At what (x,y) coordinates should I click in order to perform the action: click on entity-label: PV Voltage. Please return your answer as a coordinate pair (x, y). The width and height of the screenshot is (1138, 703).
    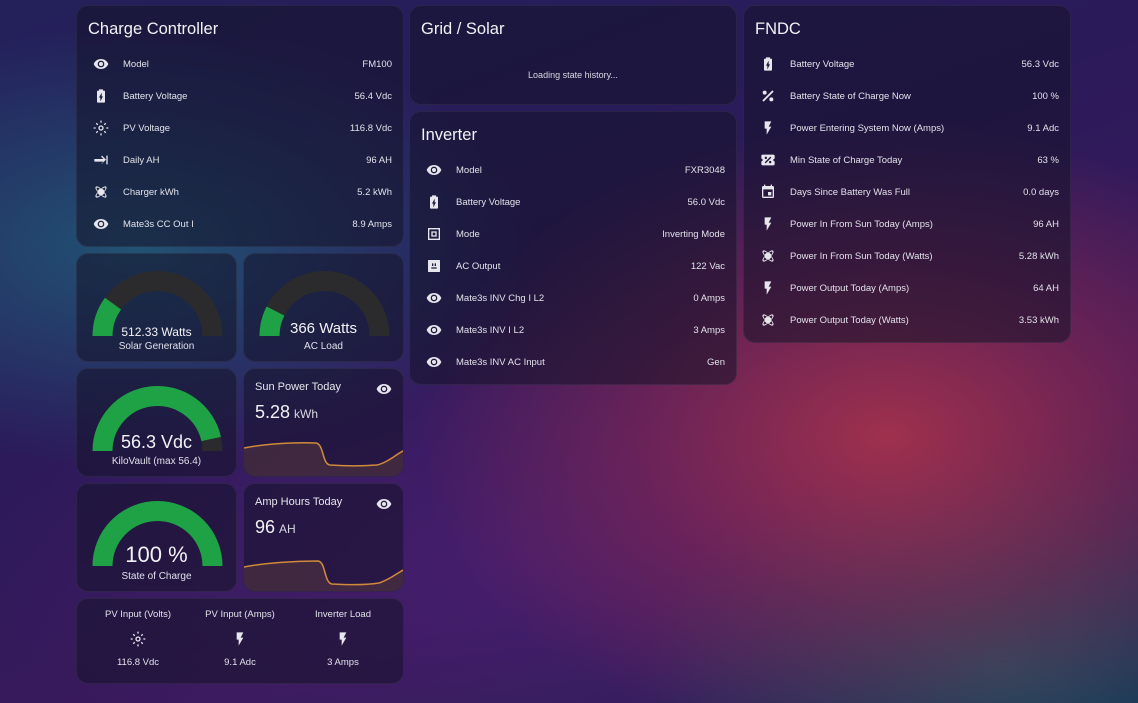
    Looking at the image, I should click on (147, 128).